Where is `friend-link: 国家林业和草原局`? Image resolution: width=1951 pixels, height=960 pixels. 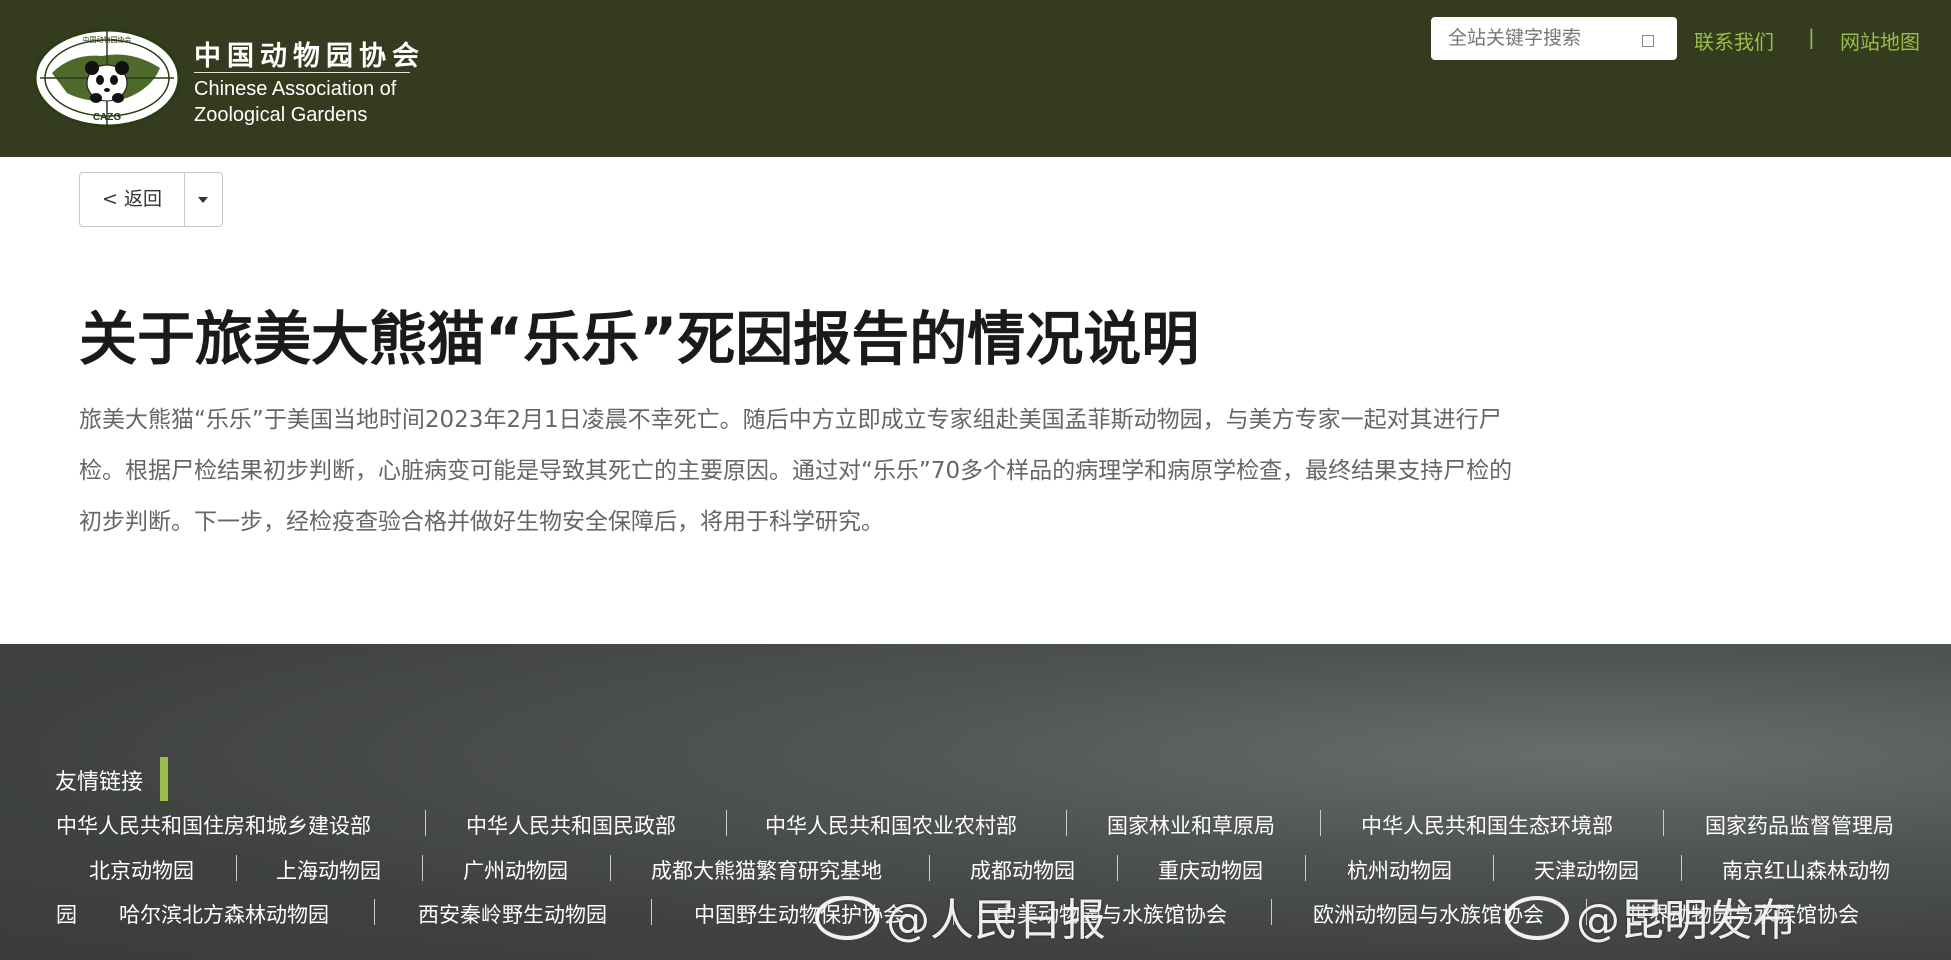
friend-link: 国家林业和草原局 is located at coordinates (1191, 825).